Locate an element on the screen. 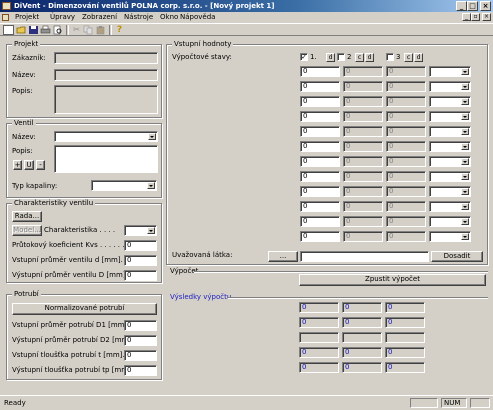 This screenshot has width=493, height=410. copy-icon is located at coordinates (88, 30).